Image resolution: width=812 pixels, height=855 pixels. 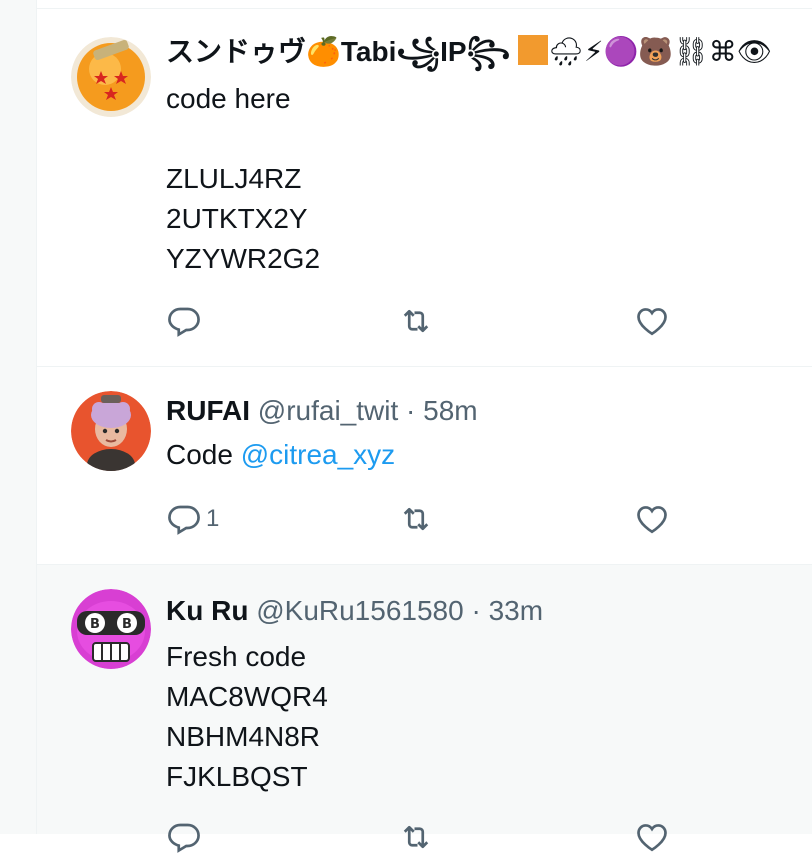 I want to click on tweet-text-line, so click(x=243, y=139).